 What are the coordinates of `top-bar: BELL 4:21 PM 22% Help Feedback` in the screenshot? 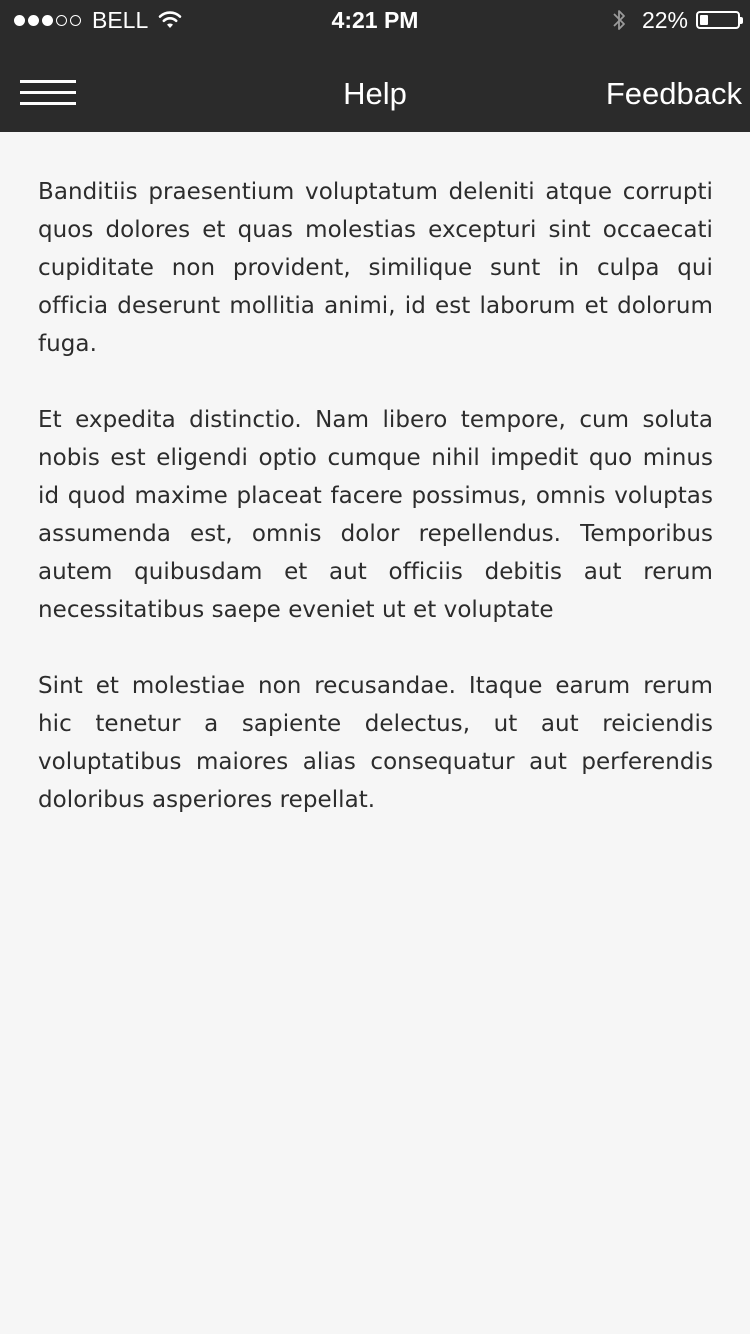 It's located at (375, 66).